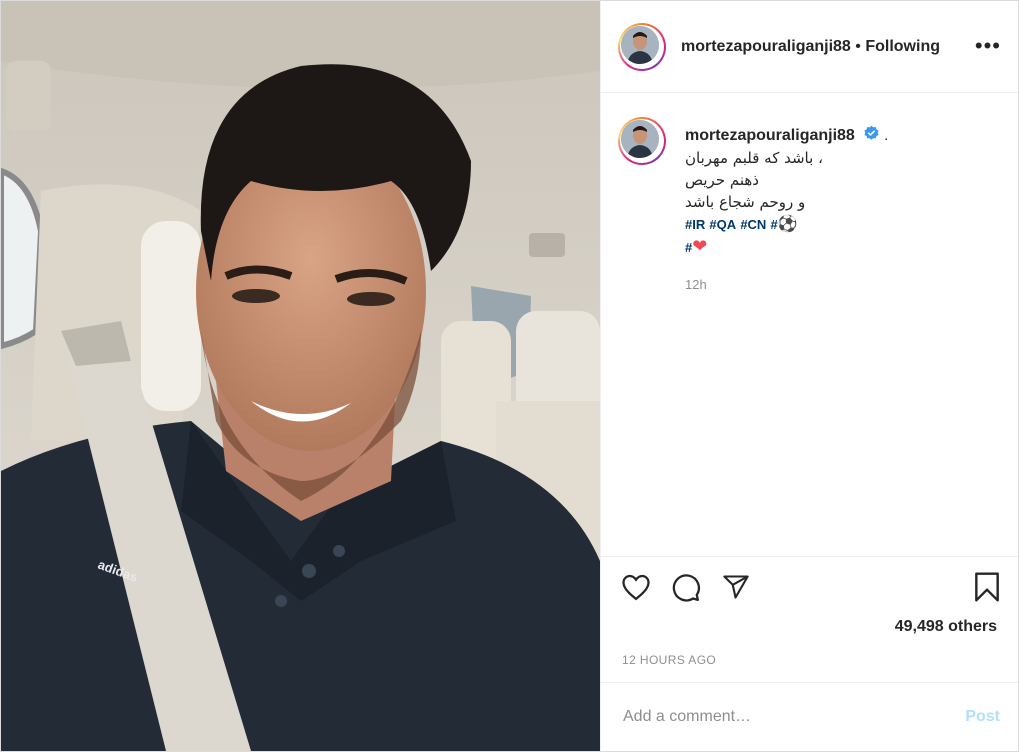 Image resolution: width=1019 pixels, height=752 pixels. I want to click on comment-form: Post, so click(809, 716).